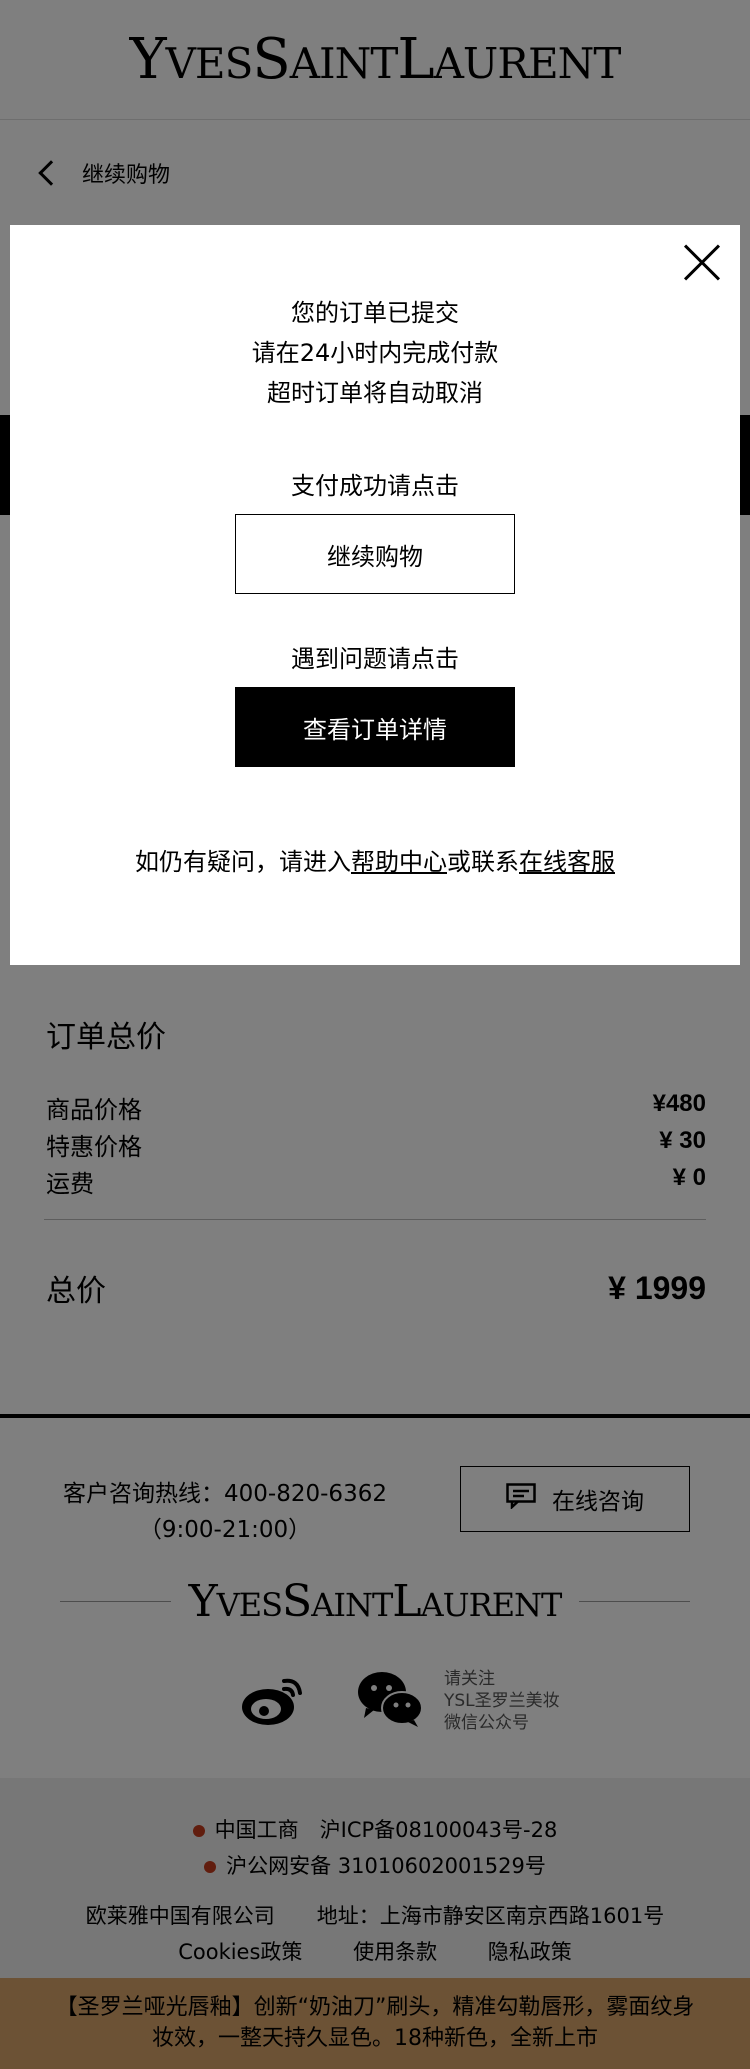 The width and height of the screenshot is (750, 2069). Describe the element at coordinates (399, 862) in the screenshot. I see `help-center-link: 帮助中心` at that location.